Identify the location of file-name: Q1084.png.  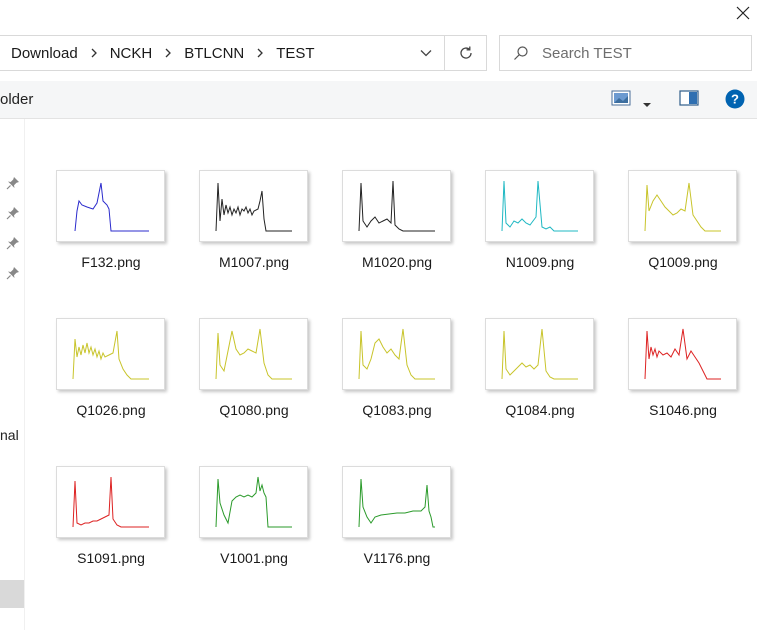
(540, 410).